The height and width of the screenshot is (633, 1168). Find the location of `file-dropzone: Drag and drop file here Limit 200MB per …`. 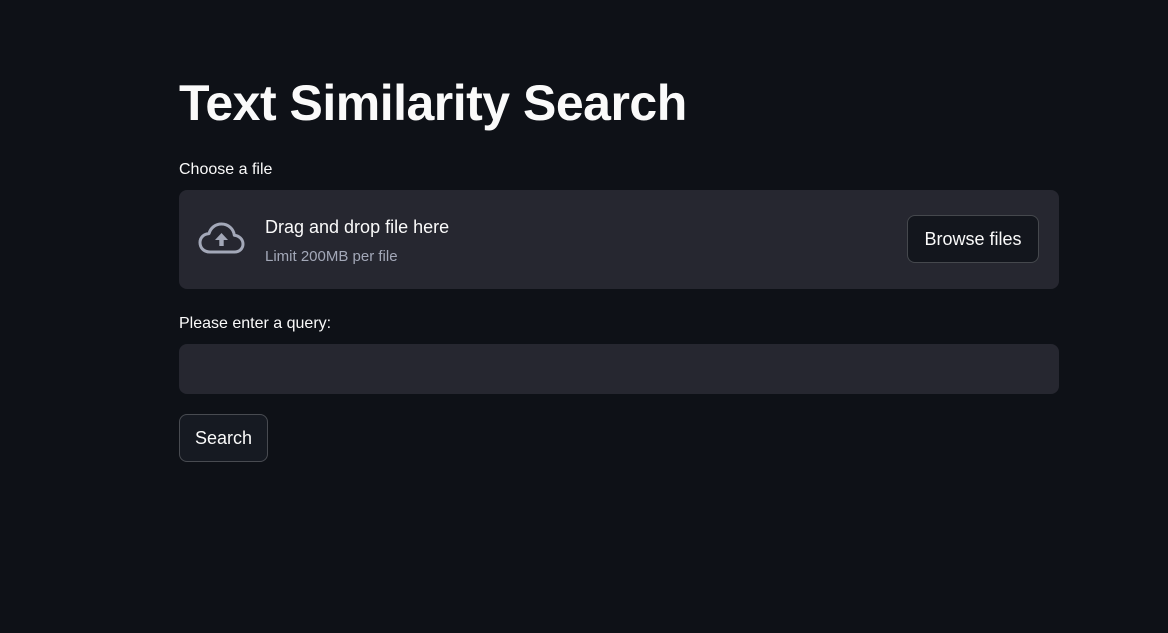

file-dropzone: Drag and drop file here Limit 200MB per … is located at coordinates (619, 239).